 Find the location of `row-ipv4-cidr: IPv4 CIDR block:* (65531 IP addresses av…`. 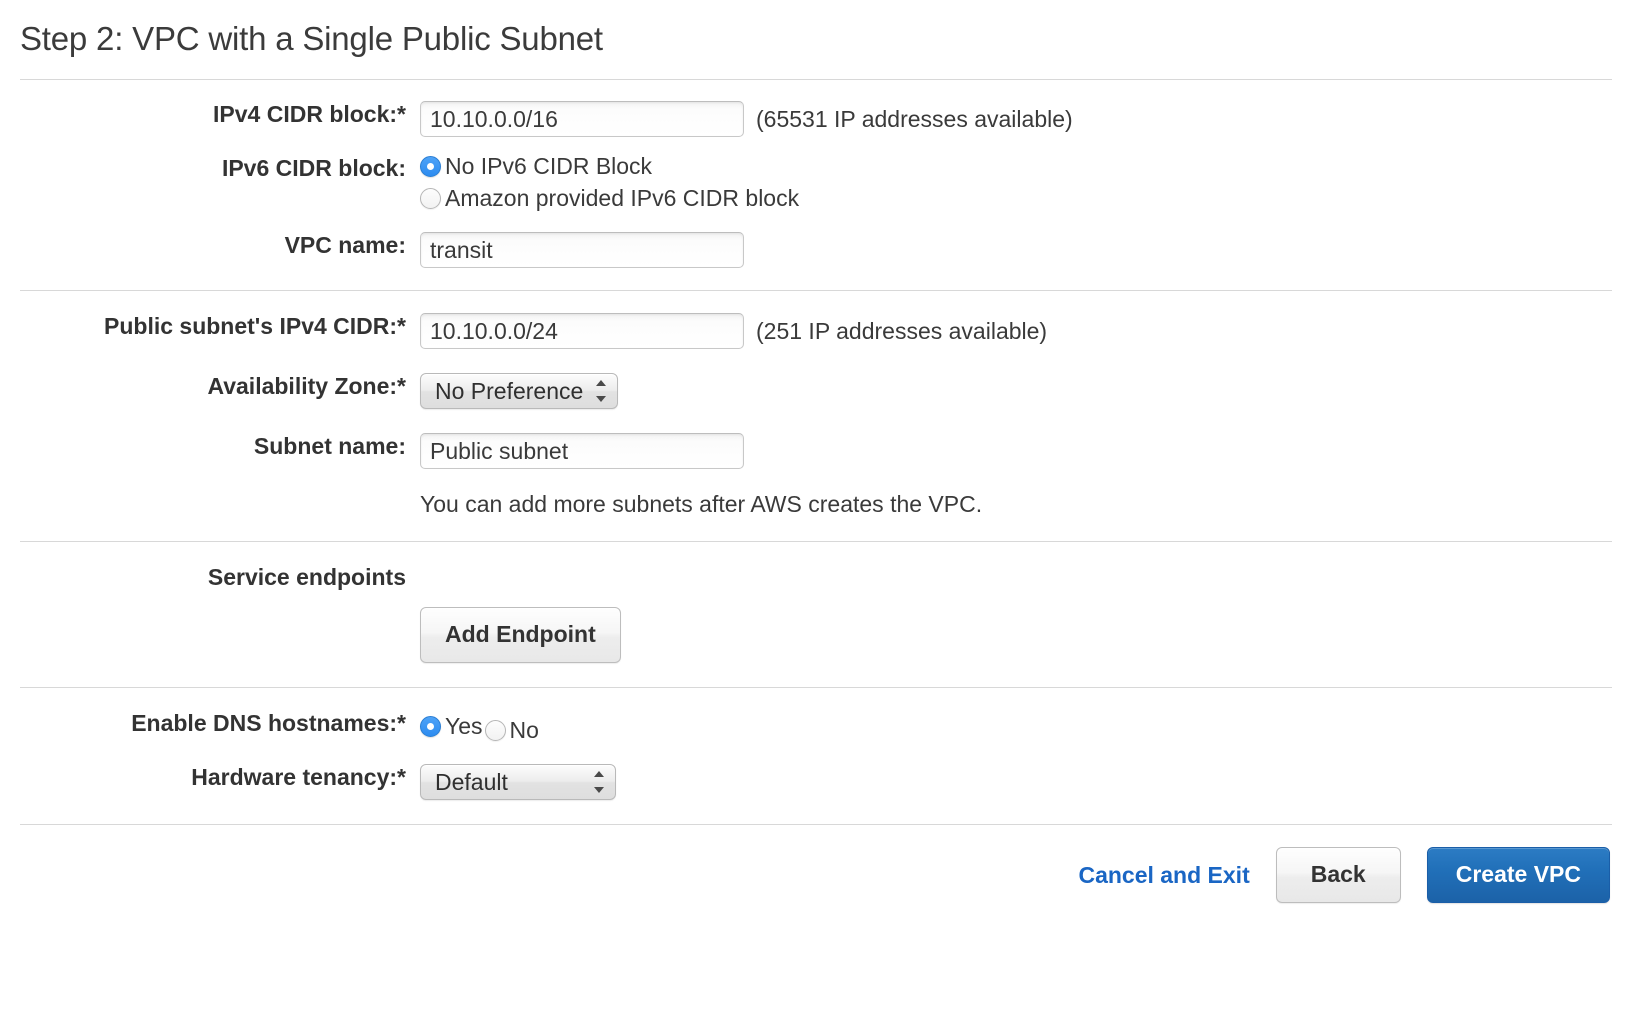

row-ipv4-cidr: IPv4 CIDR block:* (65531 IP addresses av… is located at coordinates (816, 119).